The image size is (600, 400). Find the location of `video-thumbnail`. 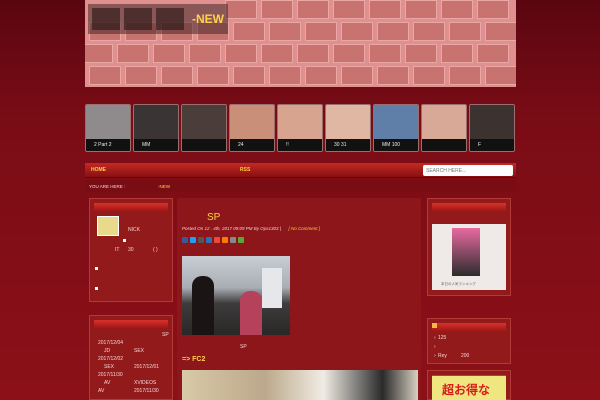

video-thumbnail is located at coordinates (236, 295).